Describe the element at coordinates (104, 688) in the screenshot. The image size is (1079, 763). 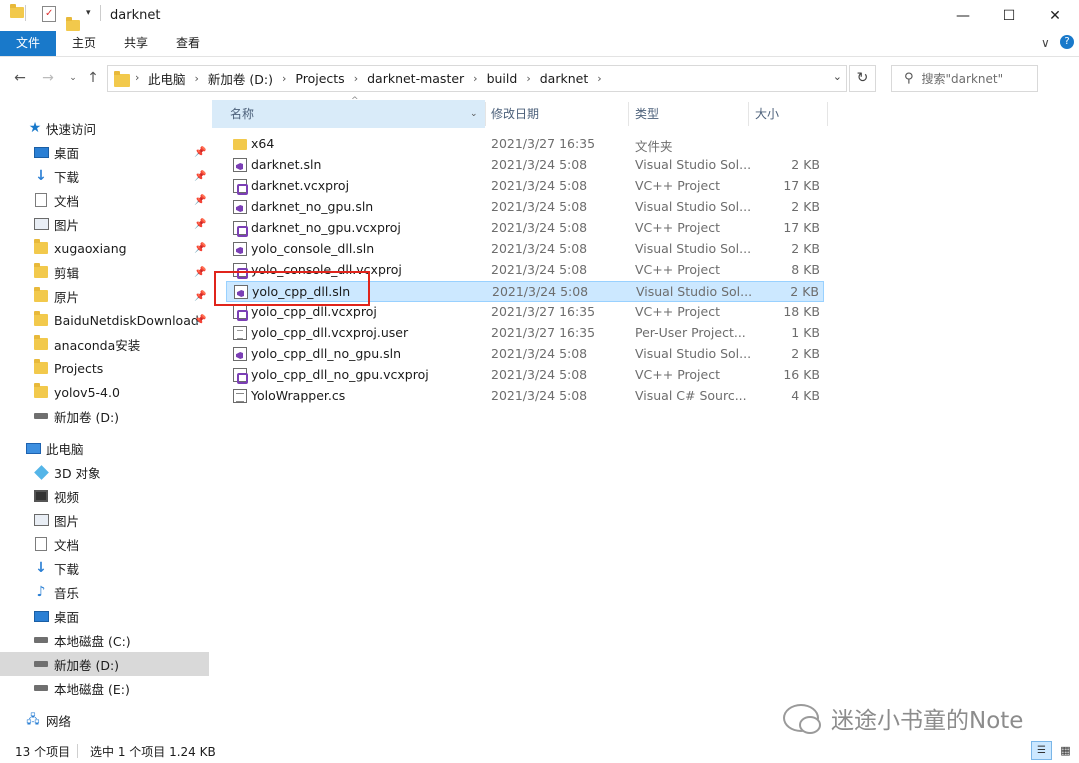
I see `sidebar-item-pc-9: 本地磁盘 (E:)` at that location.